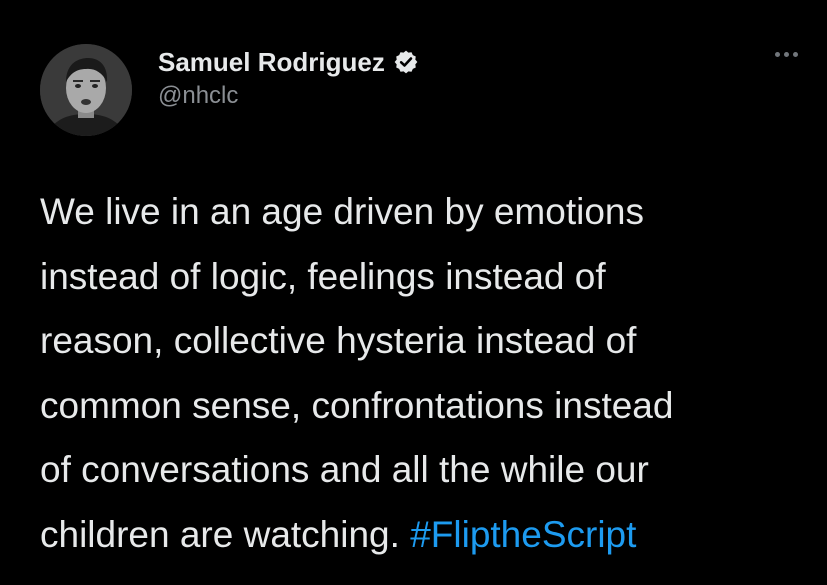  Describe the element at coordinates (225, 534) in the screenshot. I see `tweet-text-line: children are watching.` at that location.